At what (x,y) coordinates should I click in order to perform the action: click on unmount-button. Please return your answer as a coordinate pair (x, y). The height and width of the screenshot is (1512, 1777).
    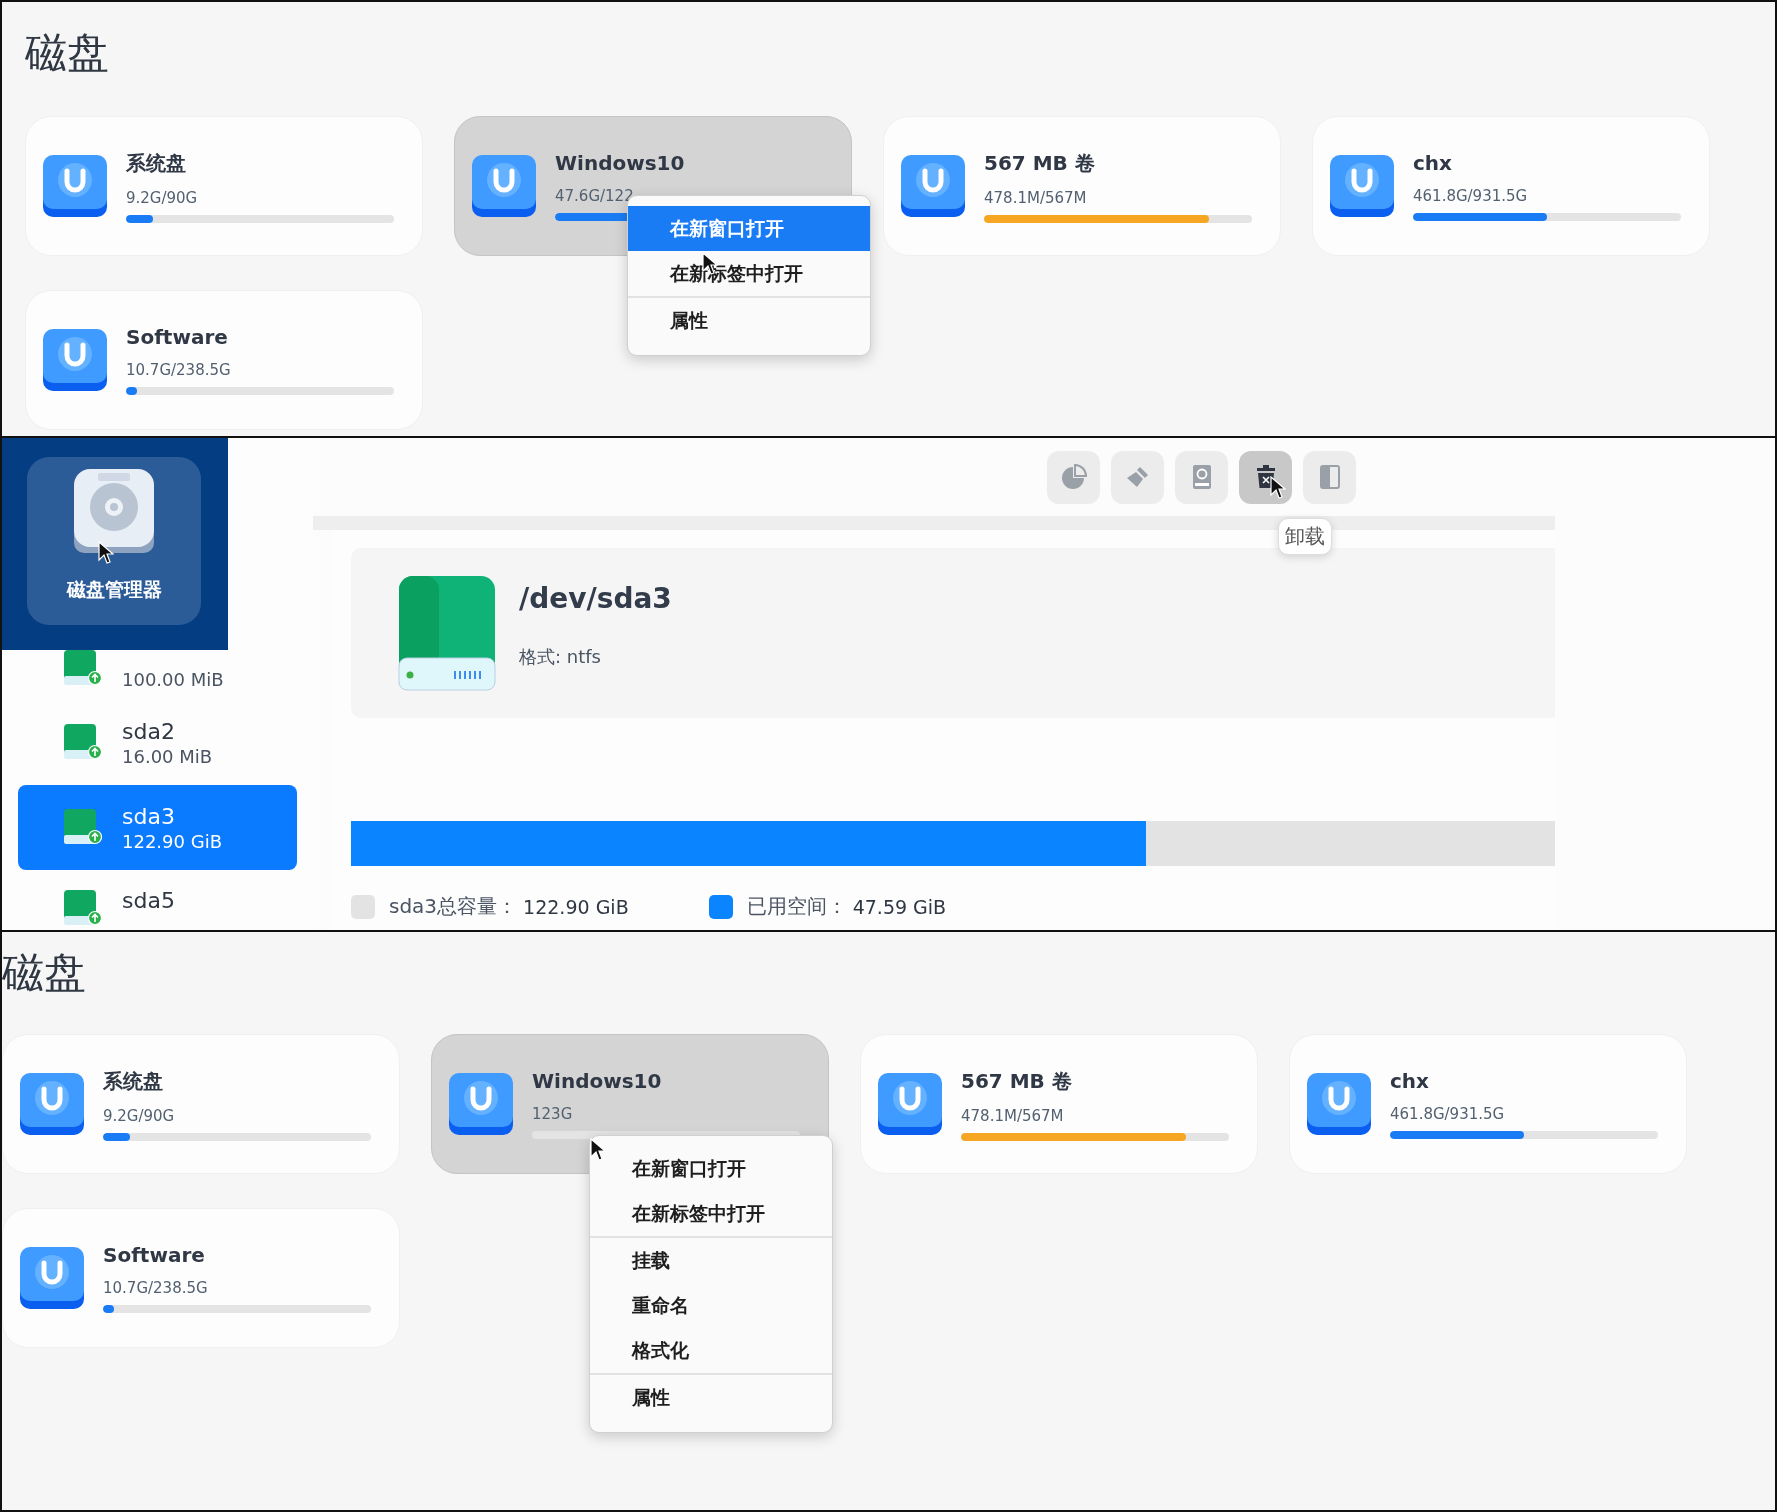
    Looking at the image, I should click on (1265, 477).